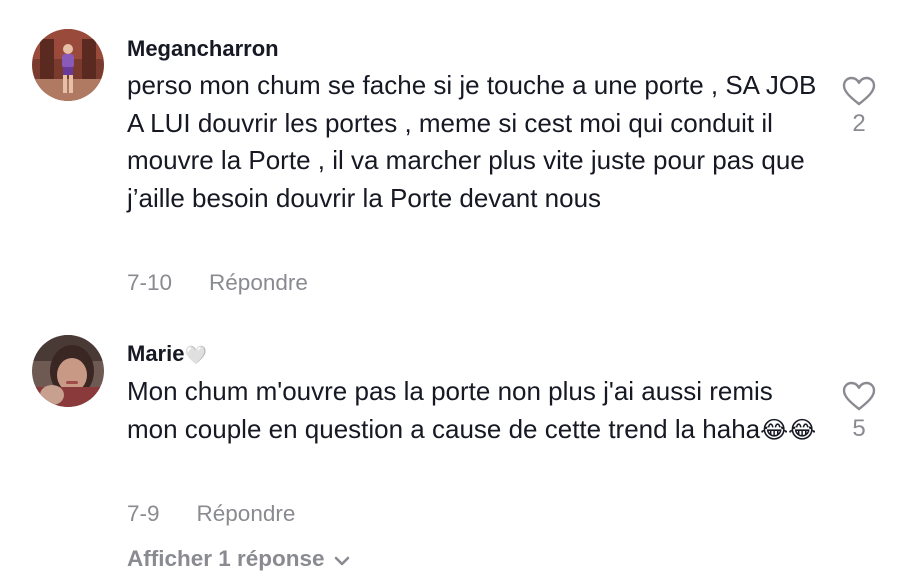 Image resolution: width=922 pixels, height=588 pixels. Describe the element at coordinates (167, 354) in the screenshot. I see `comment-username: Marie🤍` at that location.